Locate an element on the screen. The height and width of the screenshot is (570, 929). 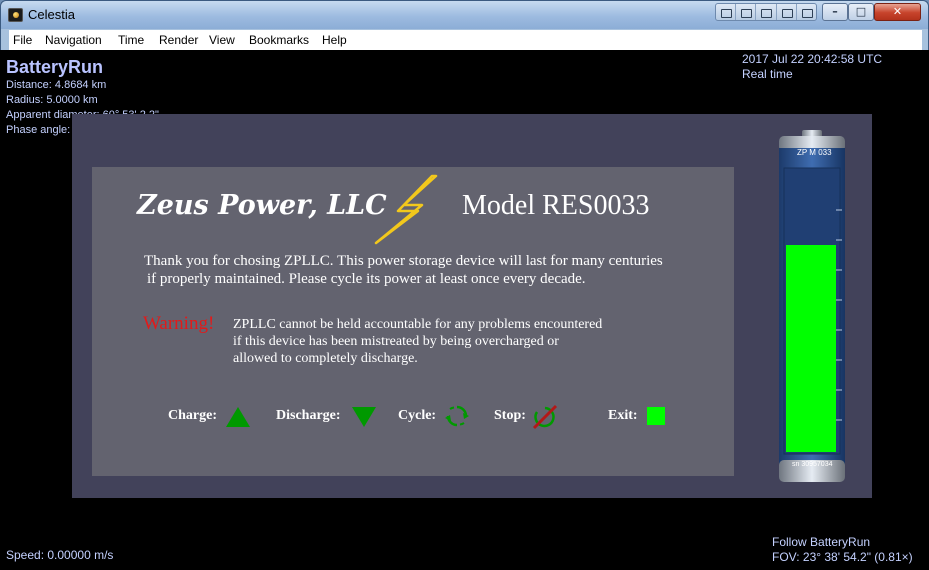
lightning-bolt-icon is located at coordinates (406, 209).